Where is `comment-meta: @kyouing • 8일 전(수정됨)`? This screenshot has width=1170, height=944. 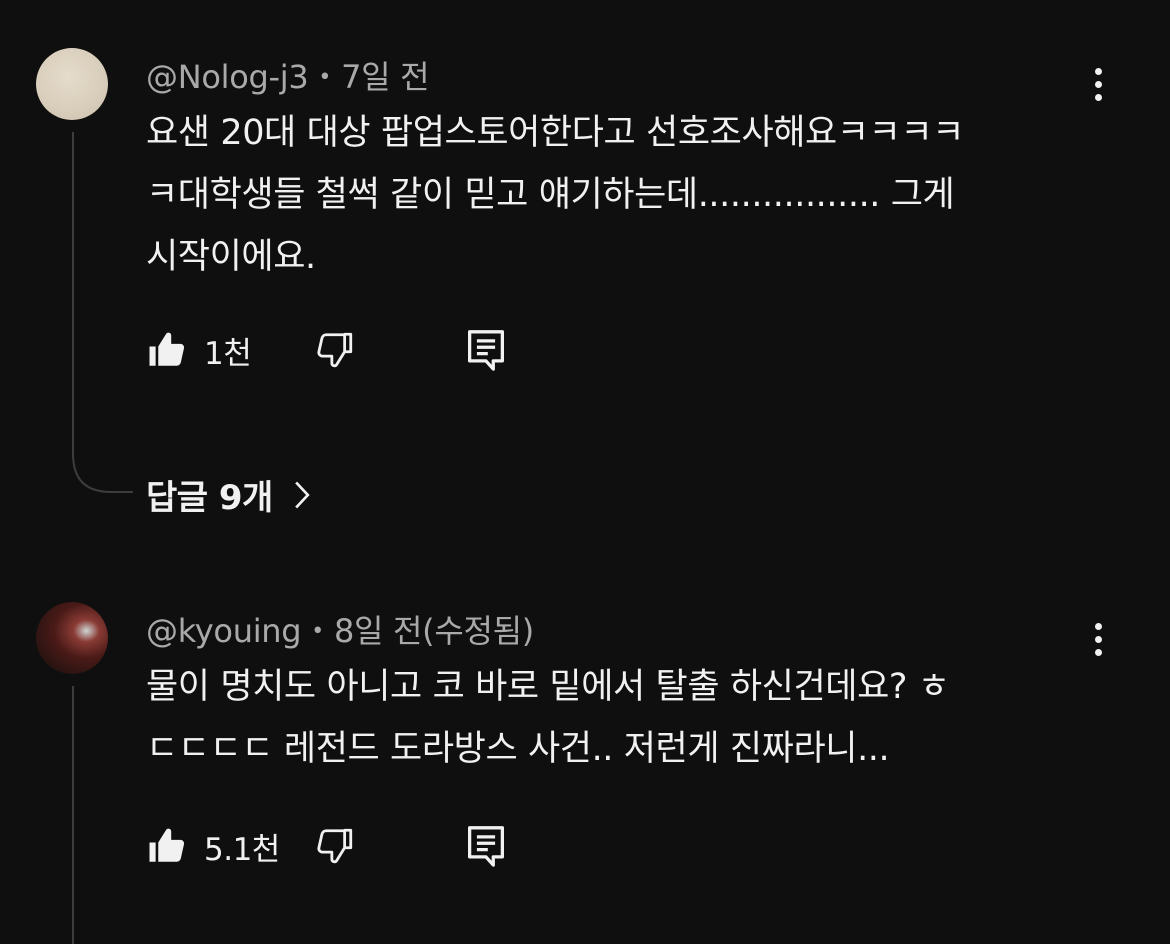
comment-meta: @kyouing • 8일 전(수정됨) is located at coordinates (340, 629).